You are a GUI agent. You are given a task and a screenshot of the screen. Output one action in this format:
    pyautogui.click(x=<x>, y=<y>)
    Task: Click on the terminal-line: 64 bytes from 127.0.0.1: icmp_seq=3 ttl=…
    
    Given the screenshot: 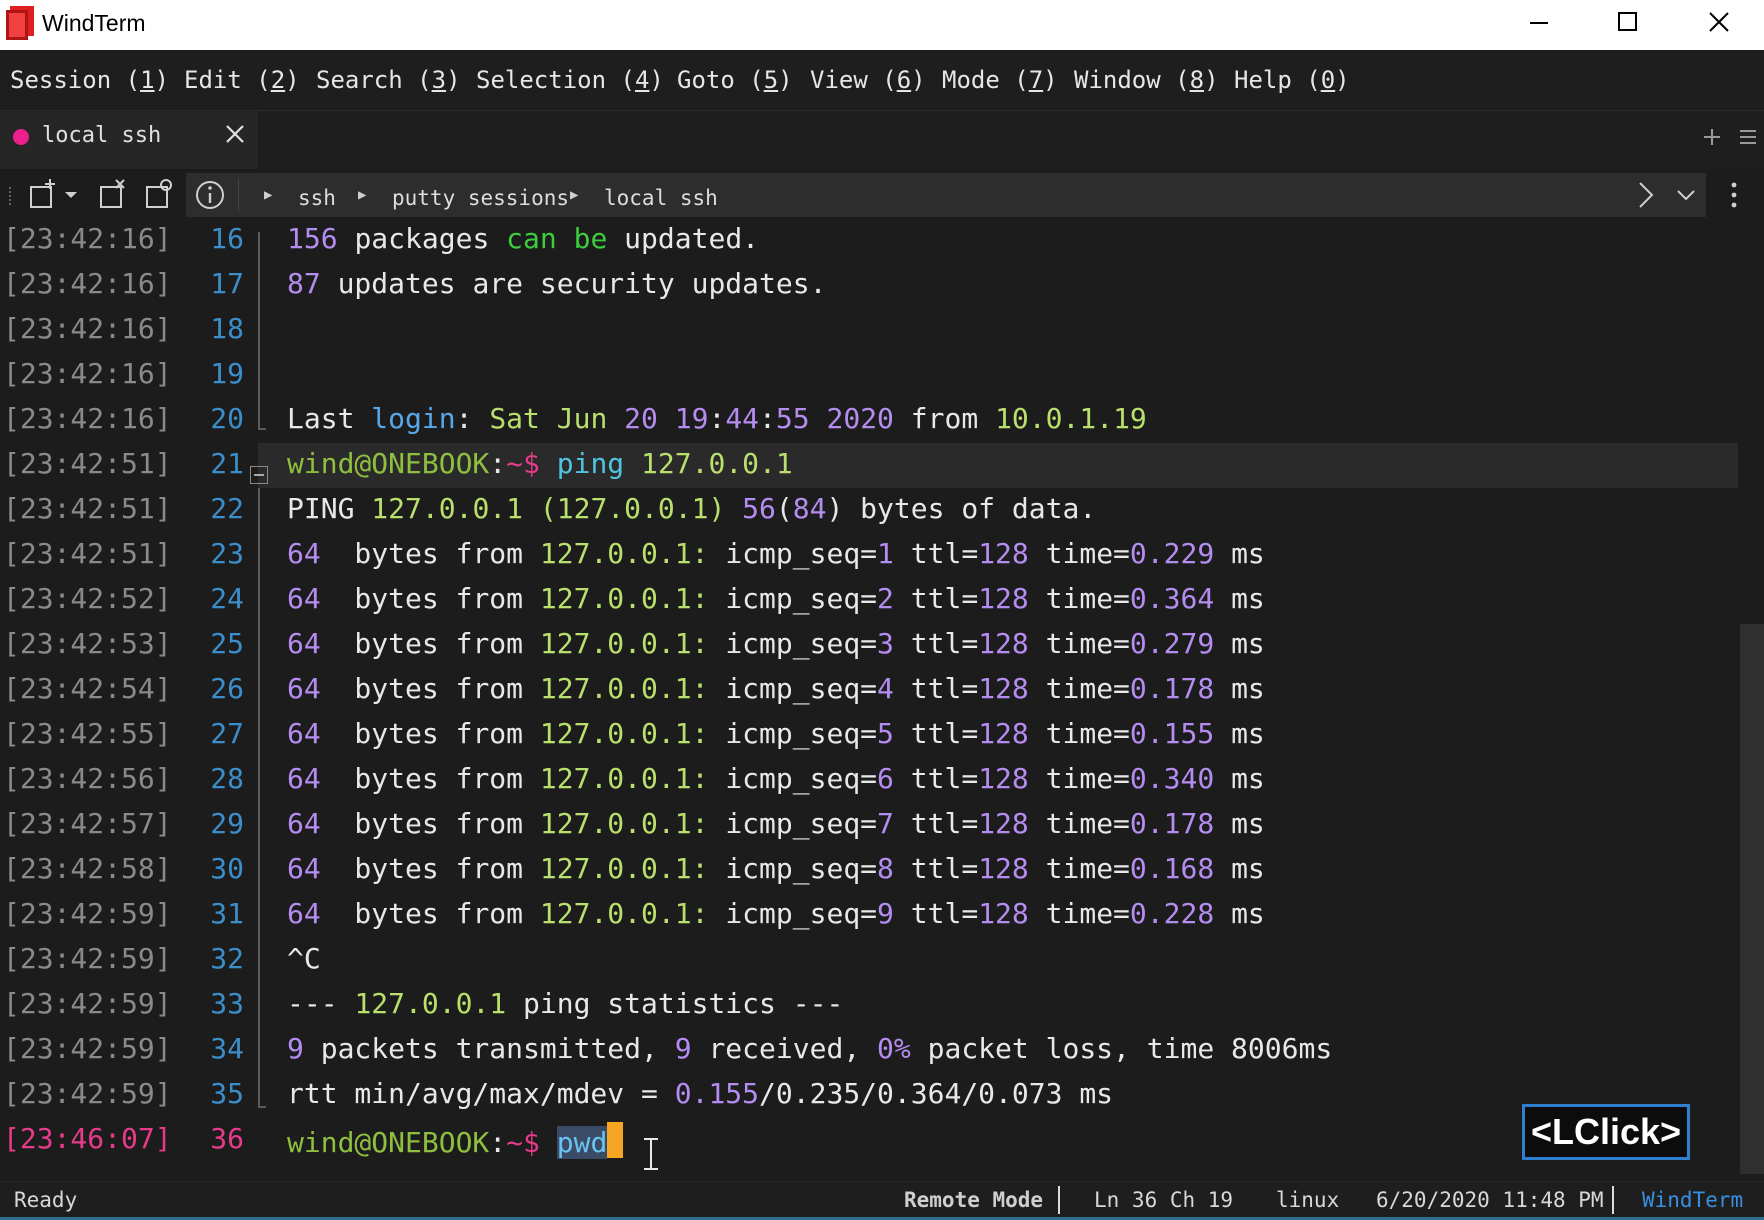 What is the action you would take?
    pyautogui.click(x=776, y=643)
    